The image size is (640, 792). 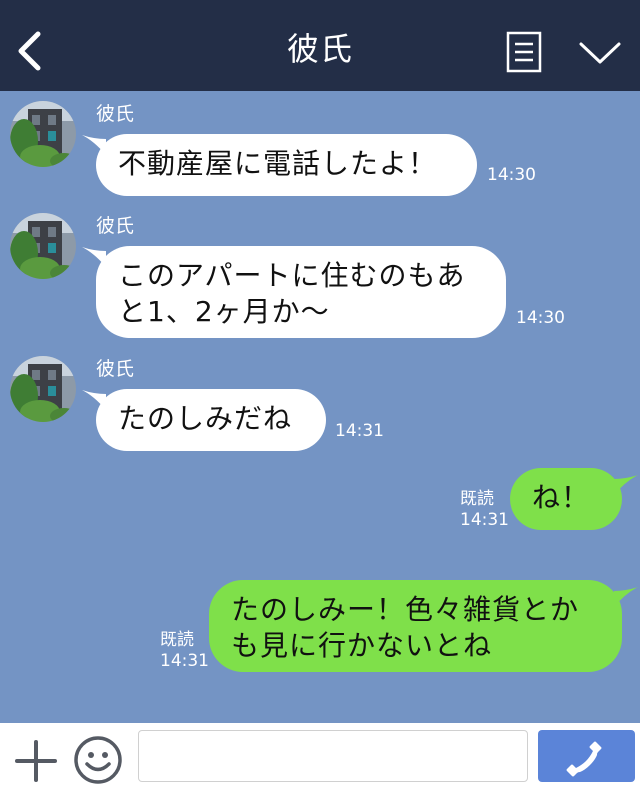 I want to click on message-text-line: と1、2ヶ月か〜, so click(x=224, y=311).